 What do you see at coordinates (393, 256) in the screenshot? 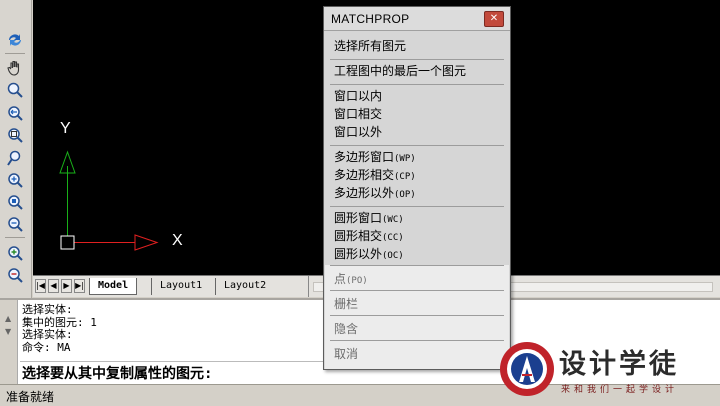
I see `menu-item-shortcut: (OC)` at bounding box center [393, 256].